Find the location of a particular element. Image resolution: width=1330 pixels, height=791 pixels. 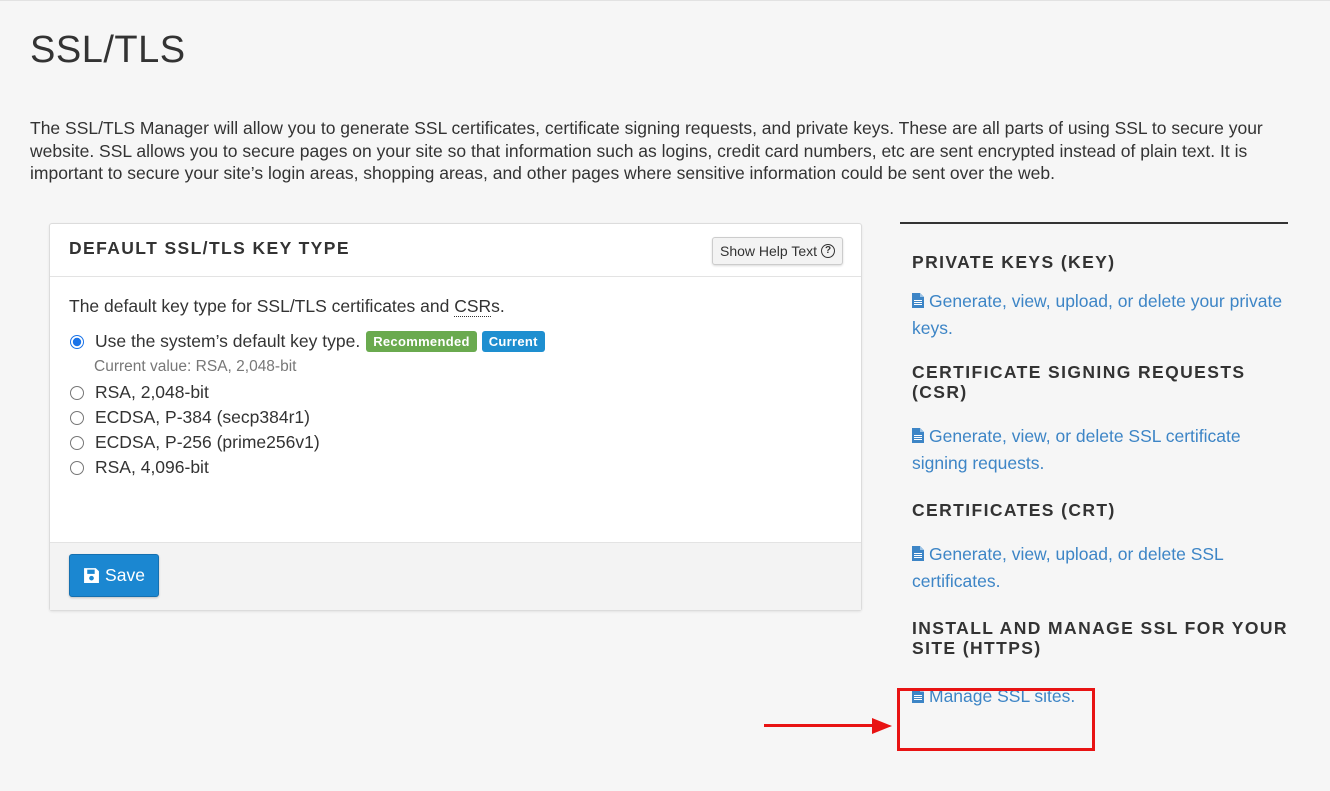

option-label: ECDSA, P-256 (prime256v1) is located at coordinates (207, 442).